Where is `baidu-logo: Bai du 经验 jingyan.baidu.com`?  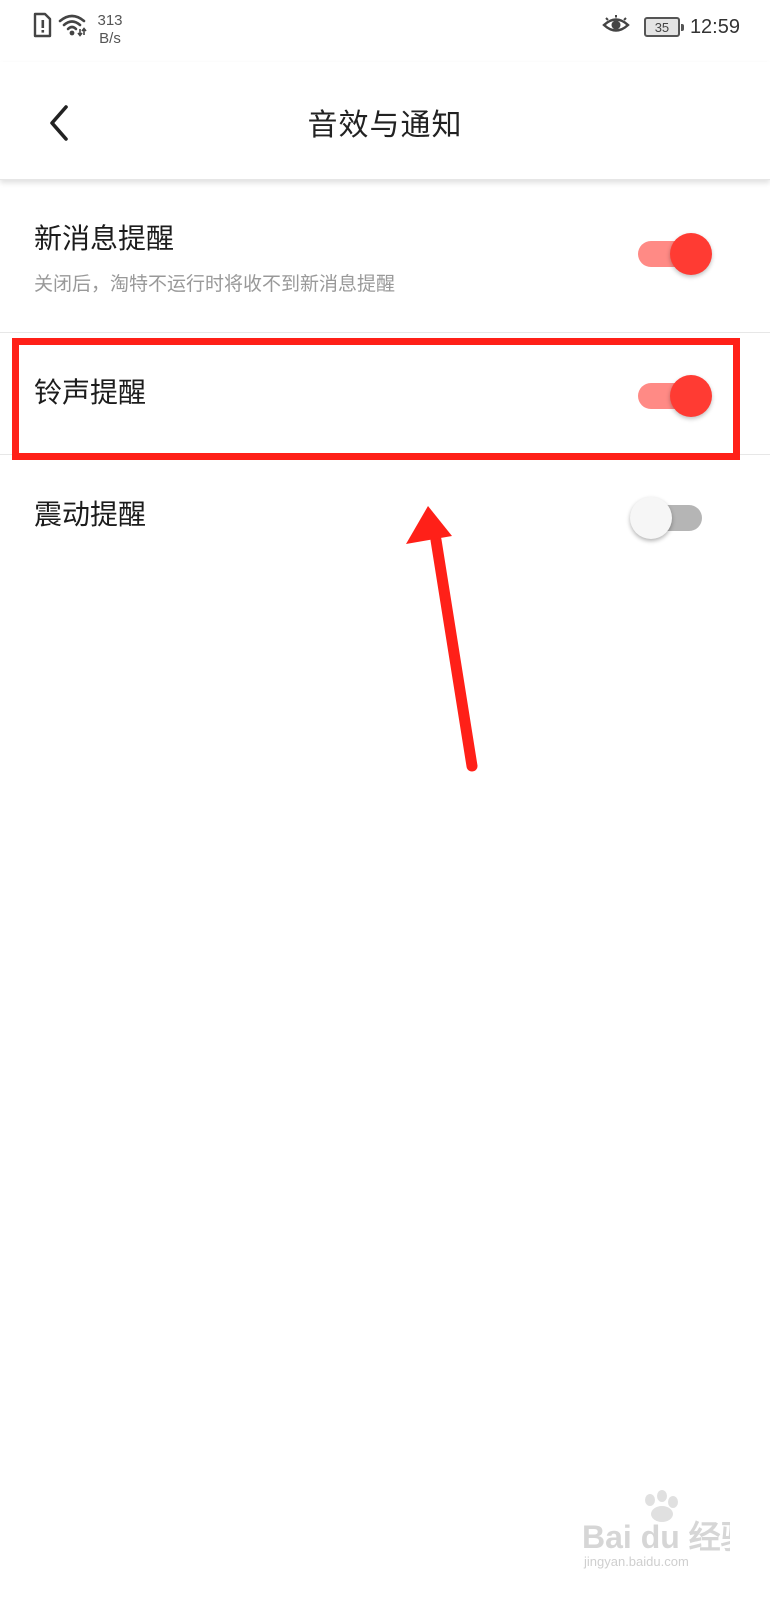
baidu-logo: Bai du 经验 jingyan.baidu.com is located at coordinates (667, 1529).